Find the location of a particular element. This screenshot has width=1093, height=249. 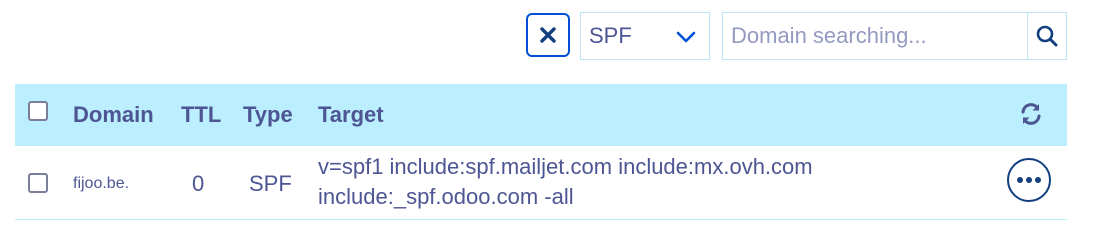

search-icon is located at coordinates (1047, 36).